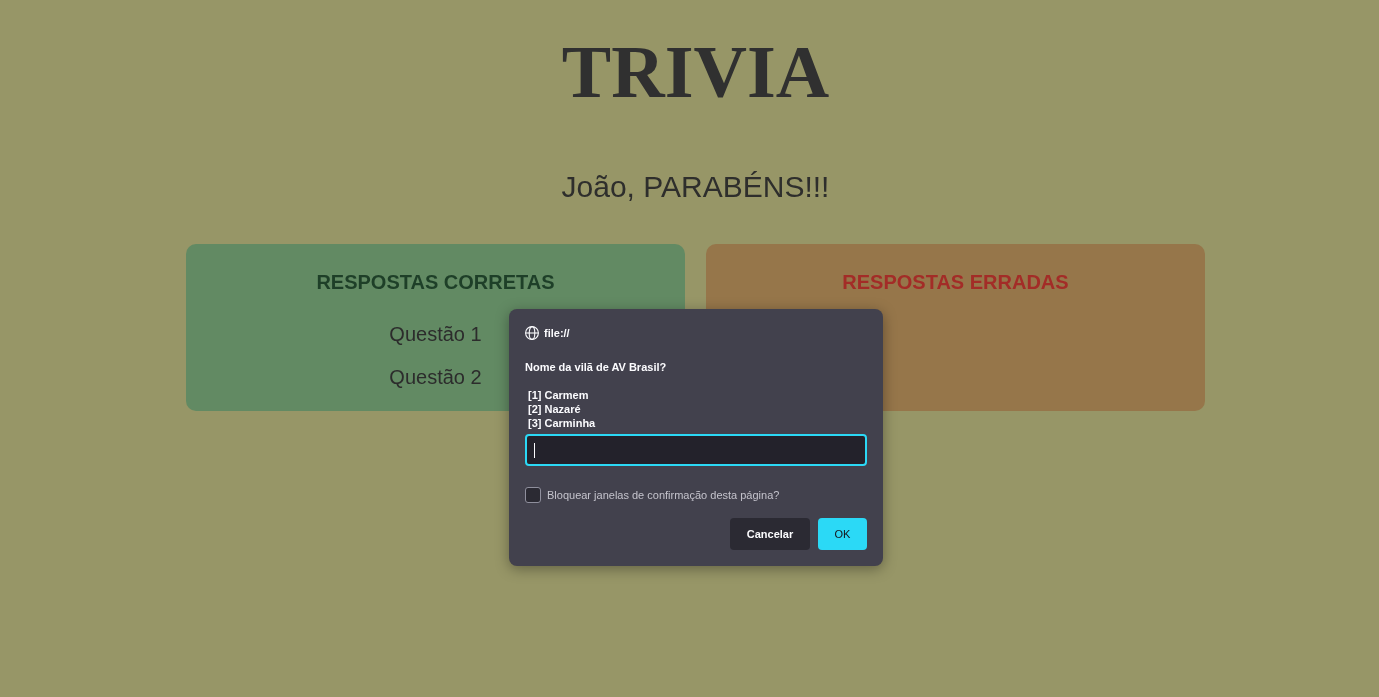  What do you see at coordinates (955, 282) in the screenshot?
I see `card-title: RESPOSTAS ERRADAS` at bounding box center [955, 282].